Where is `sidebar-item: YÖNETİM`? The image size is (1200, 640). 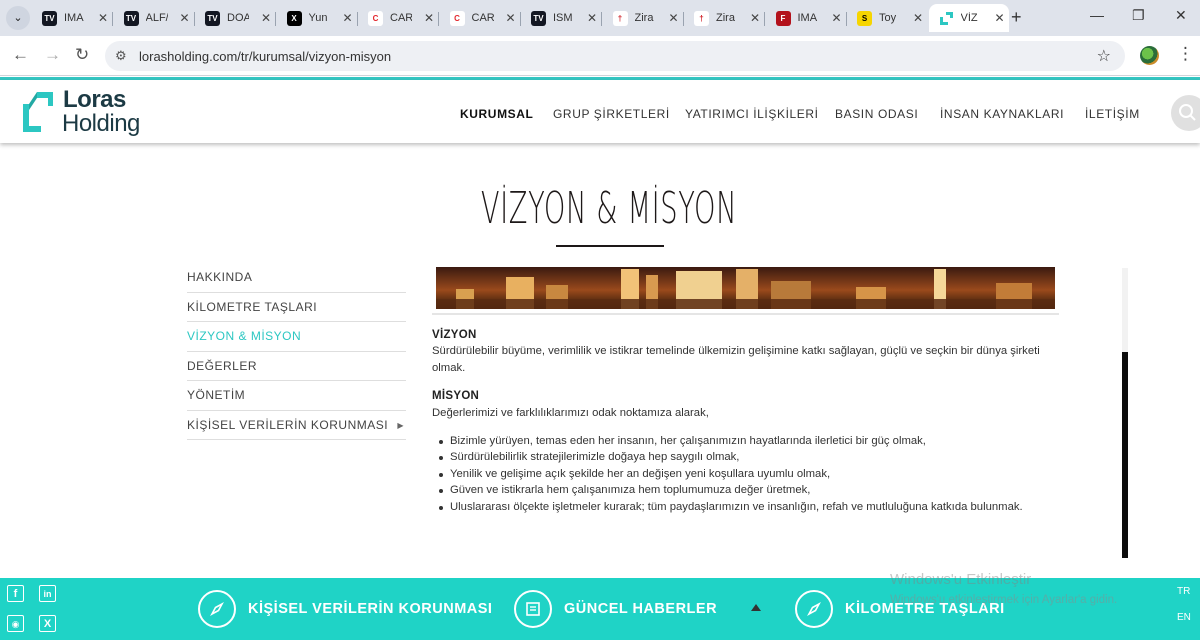
sidebar-item: YÖNETİM is located at coordinates (296, 396).